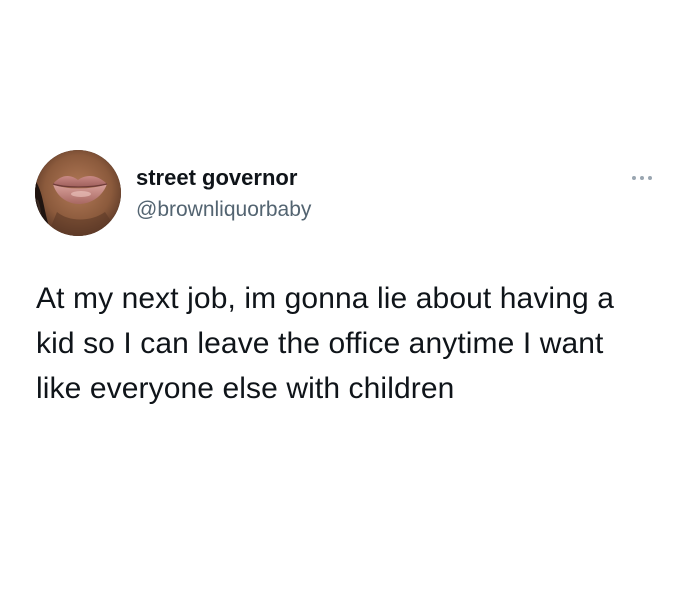 This screenshot has height=611, width=700. I want to click on more-options-button, so click(642, 178).